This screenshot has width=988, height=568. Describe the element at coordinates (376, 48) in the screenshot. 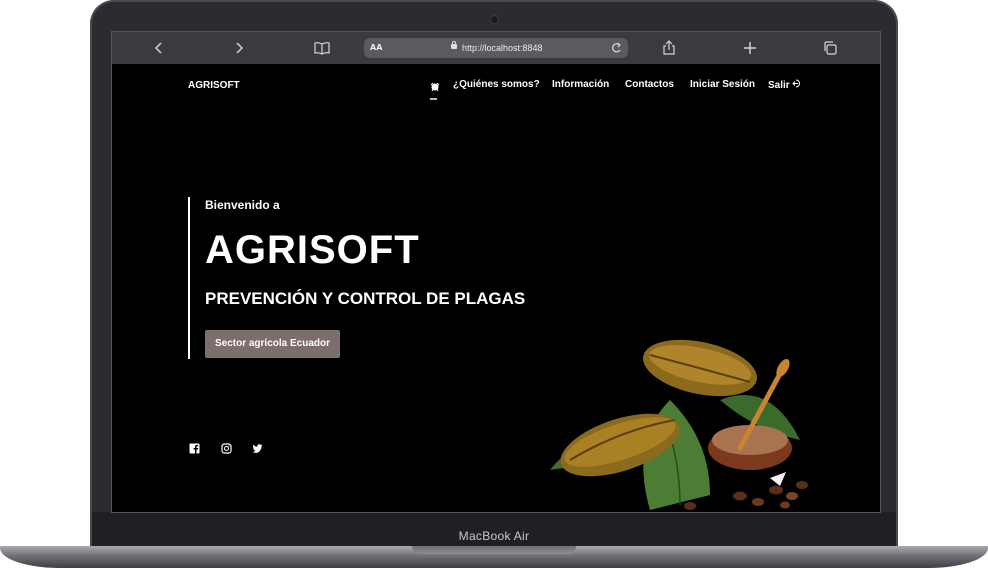

I see `reader-aa-icon: AA` at that location.